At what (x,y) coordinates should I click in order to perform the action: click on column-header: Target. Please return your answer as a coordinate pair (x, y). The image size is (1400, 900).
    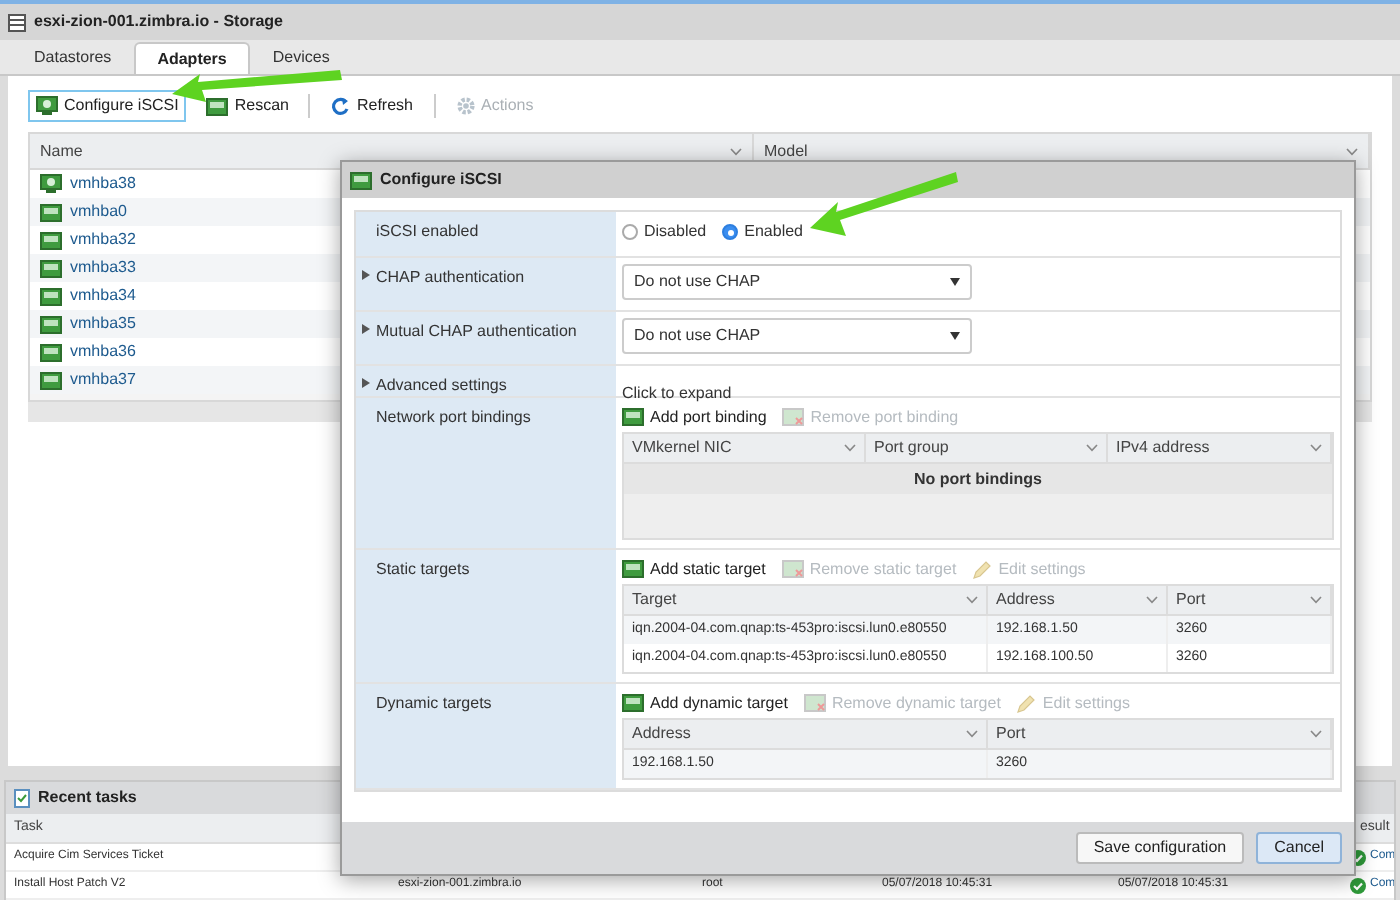
    Looking at the image, I should click on (806, 600).